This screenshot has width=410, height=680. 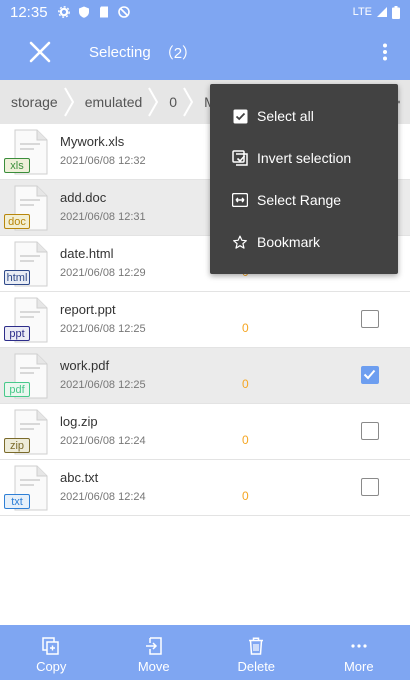 What do you see at coordinates (51, 666) in the screenshot?
I see `copy-label: Copy` at bounding box center [51, 666].